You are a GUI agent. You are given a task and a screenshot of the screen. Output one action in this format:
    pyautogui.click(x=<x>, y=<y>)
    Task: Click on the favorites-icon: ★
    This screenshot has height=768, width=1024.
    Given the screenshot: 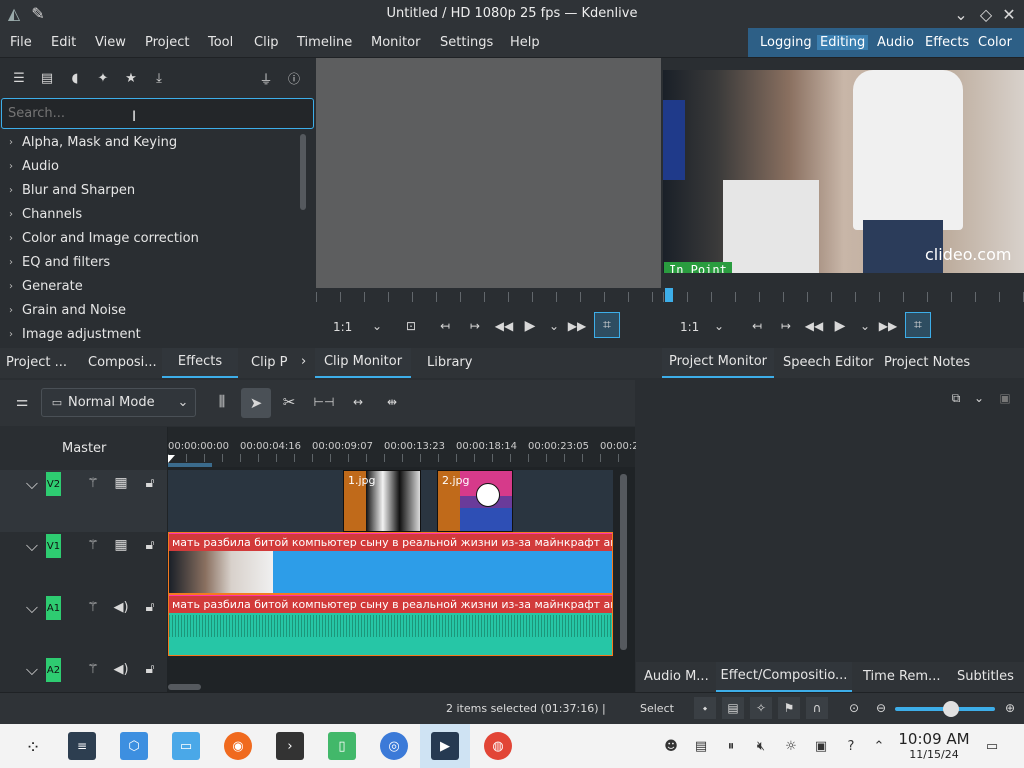 What is the action you would take?
    pyautogui.click(x=131, y=78)
    